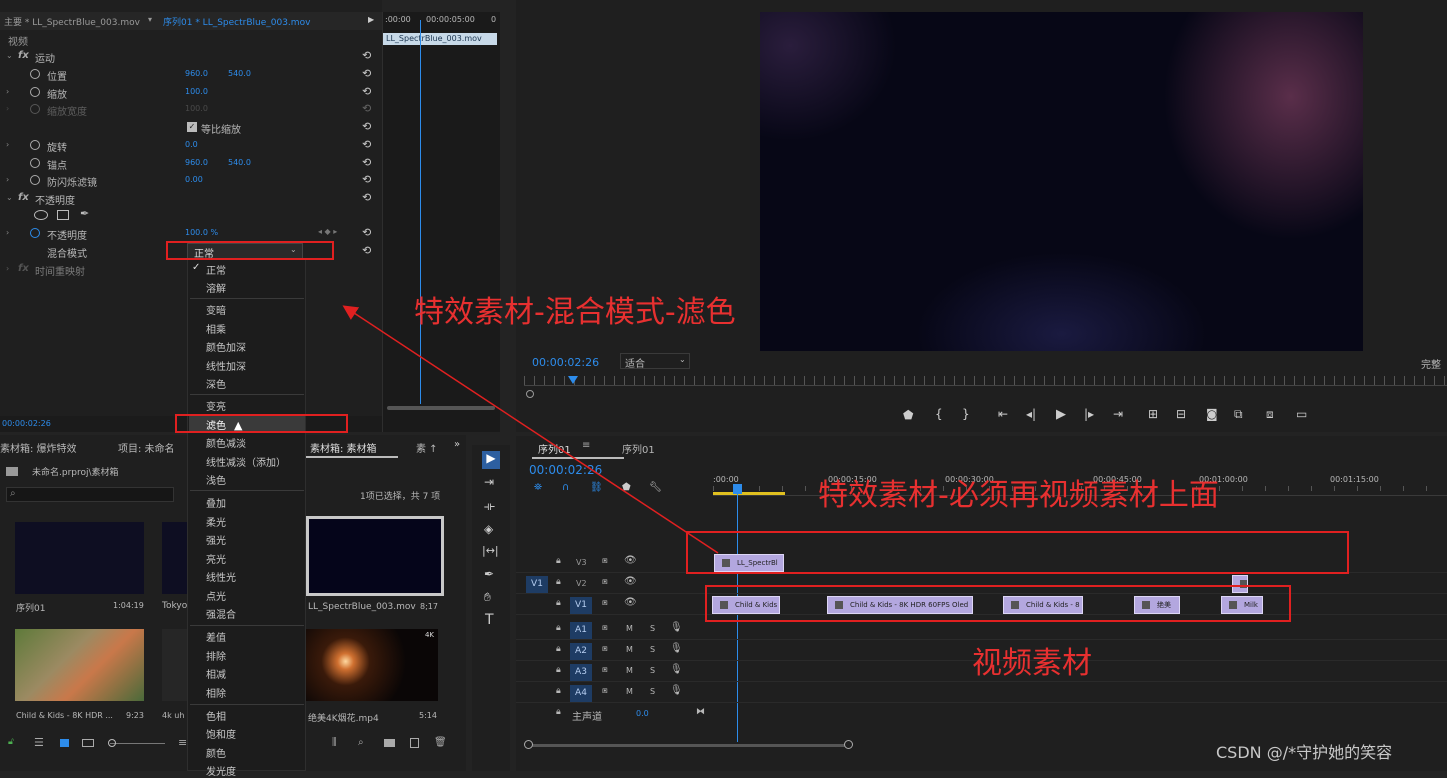 The image size is (1447, 778). Describe the element at coordinates (530, 429) in the screenshot. I see `annotation-arrow` at that location.